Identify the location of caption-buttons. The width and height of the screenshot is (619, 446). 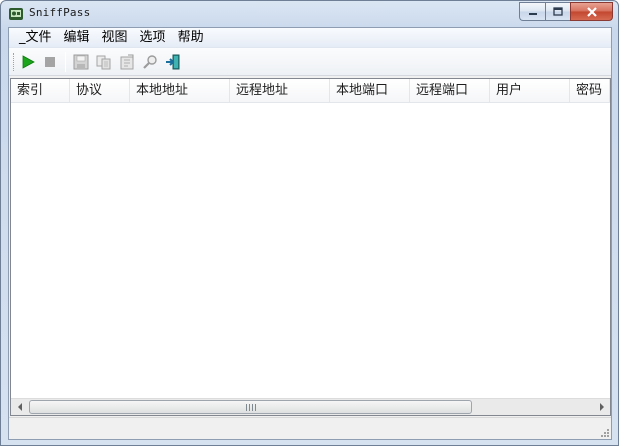
(566, 11).